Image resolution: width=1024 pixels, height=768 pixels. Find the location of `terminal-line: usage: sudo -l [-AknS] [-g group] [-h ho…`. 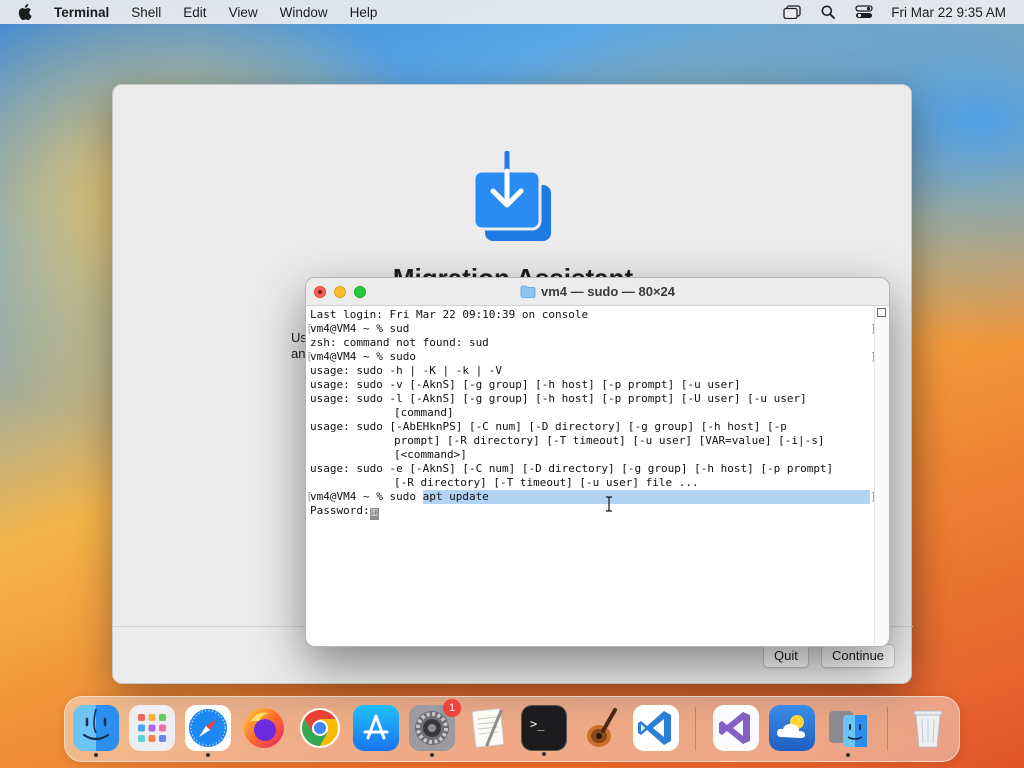

terminal-line: usage: sudo -l [-AknS] [-g group] [-h ho… is located at coordinates (558, 398).